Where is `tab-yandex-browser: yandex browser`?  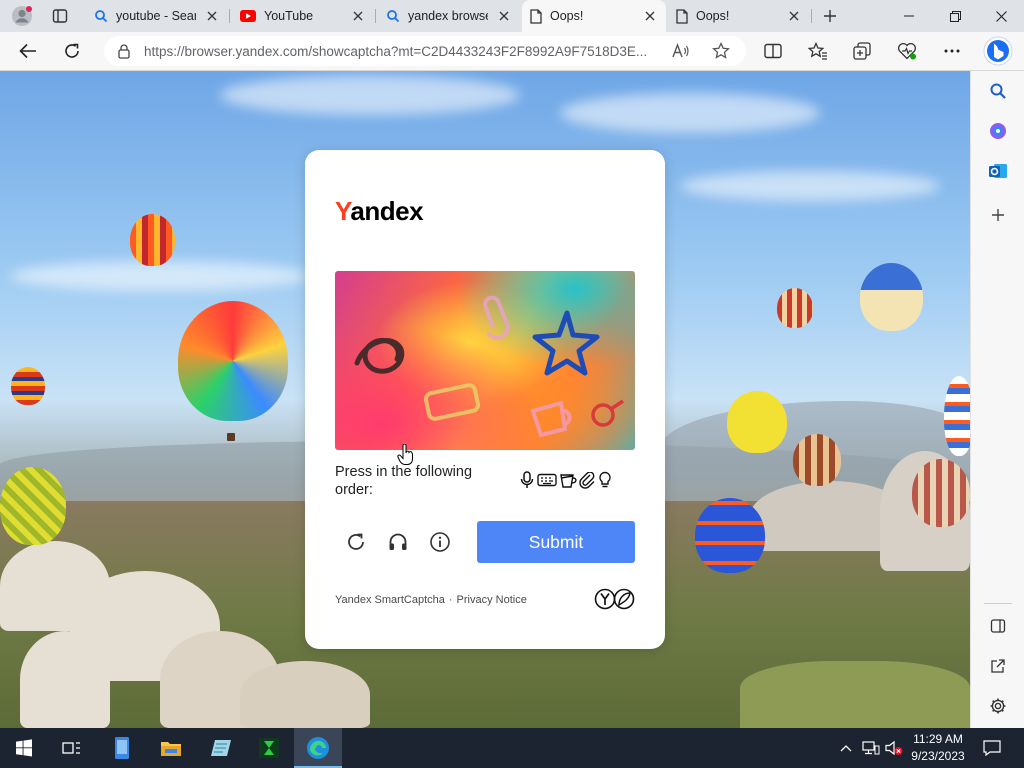
tab-yandex-browser: yandex browser is located at coordinates (449, 16).